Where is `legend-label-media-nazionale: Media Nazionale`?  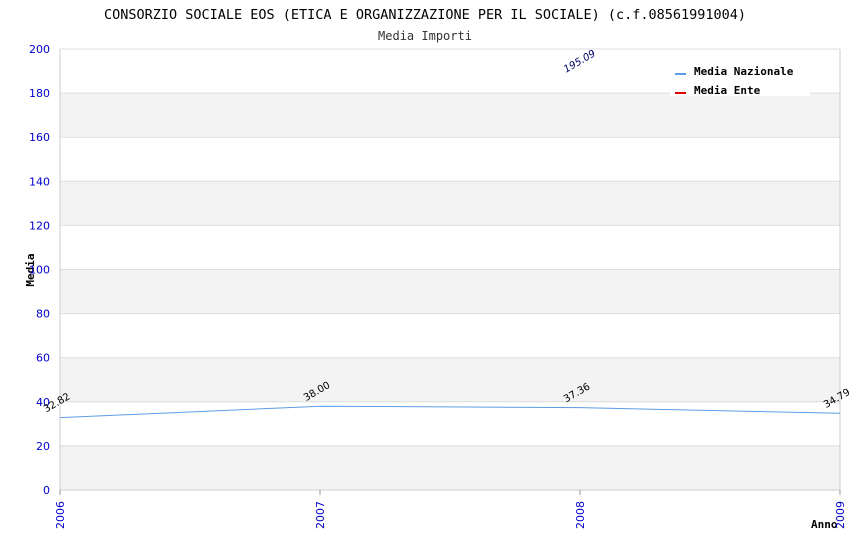
legend-label-media-nazionale: Media Nazionale is located at coordinates (744, 71).